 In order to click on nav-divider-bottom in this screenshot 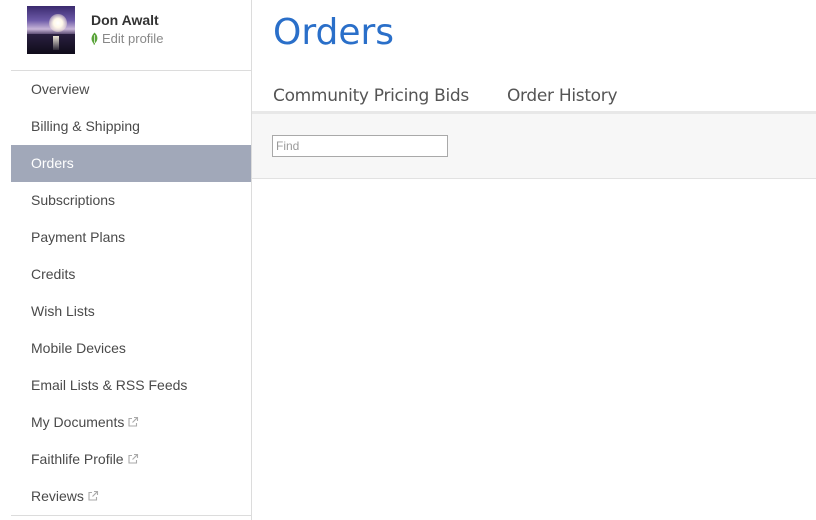, I will do `click(131, 515)`.